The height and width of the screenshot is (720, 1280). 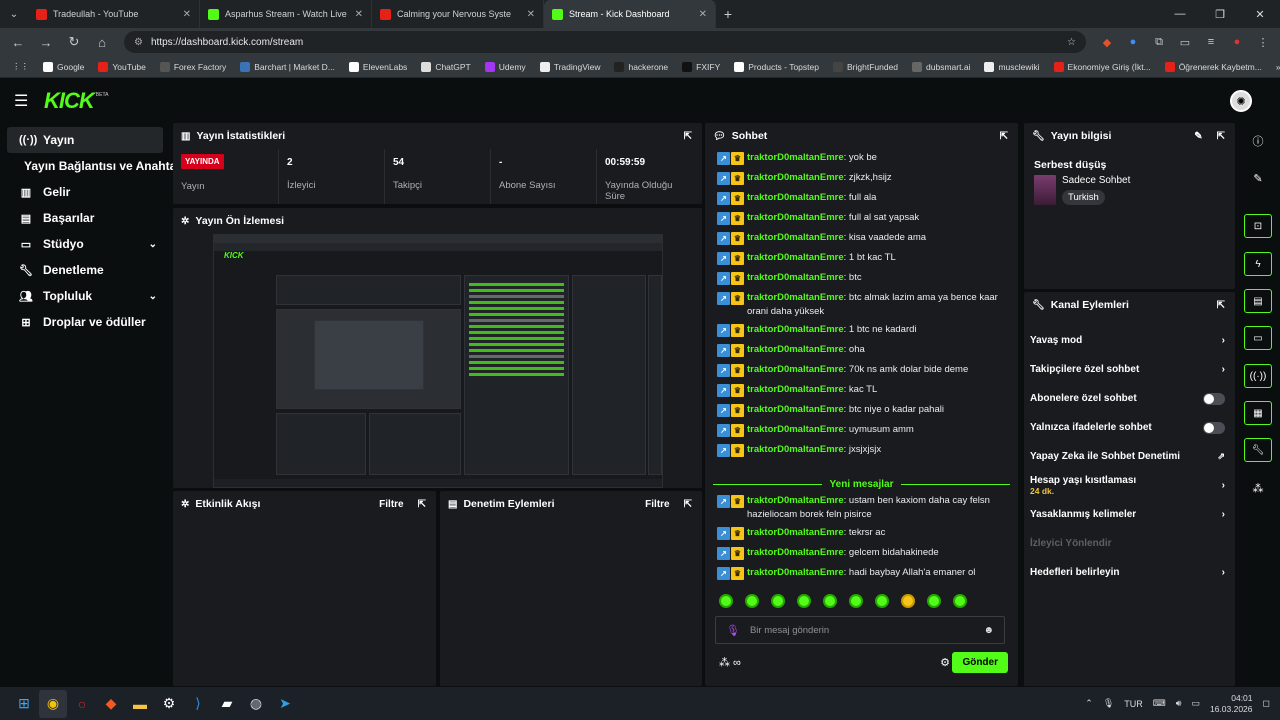 What do you see at coordinates (1129, 572) in the screenshot?
I see `set-goals-action: Hedefleri belirleyin ›` at bounding box center [1129, 572].